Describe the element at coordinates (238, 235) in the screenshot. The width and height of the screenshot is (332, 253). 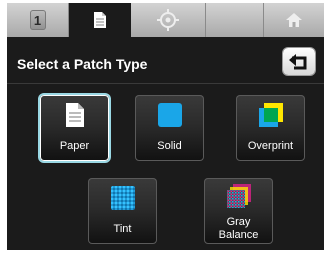
I see `gray-balance-label-line2: Balance` at that location.